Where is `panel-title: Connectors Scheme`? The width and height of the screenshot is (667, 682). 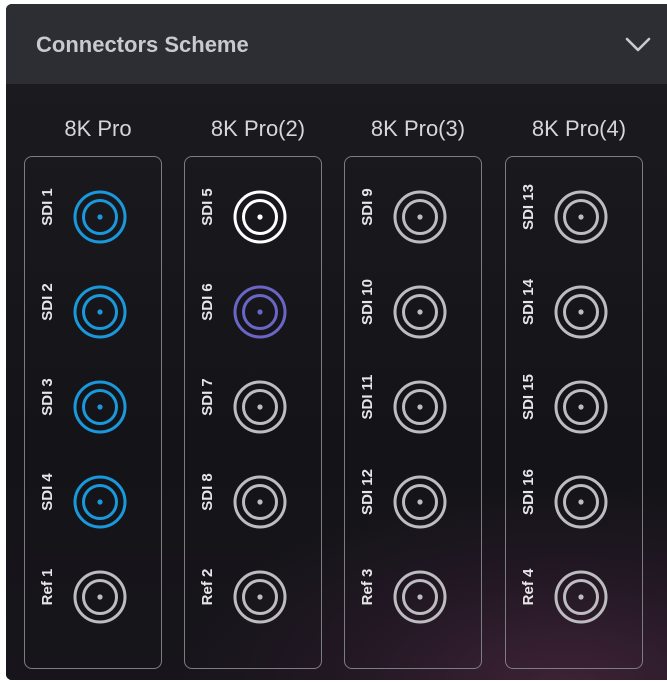 panel-title: Connectors Scheme is located at coordinates (142, 44).